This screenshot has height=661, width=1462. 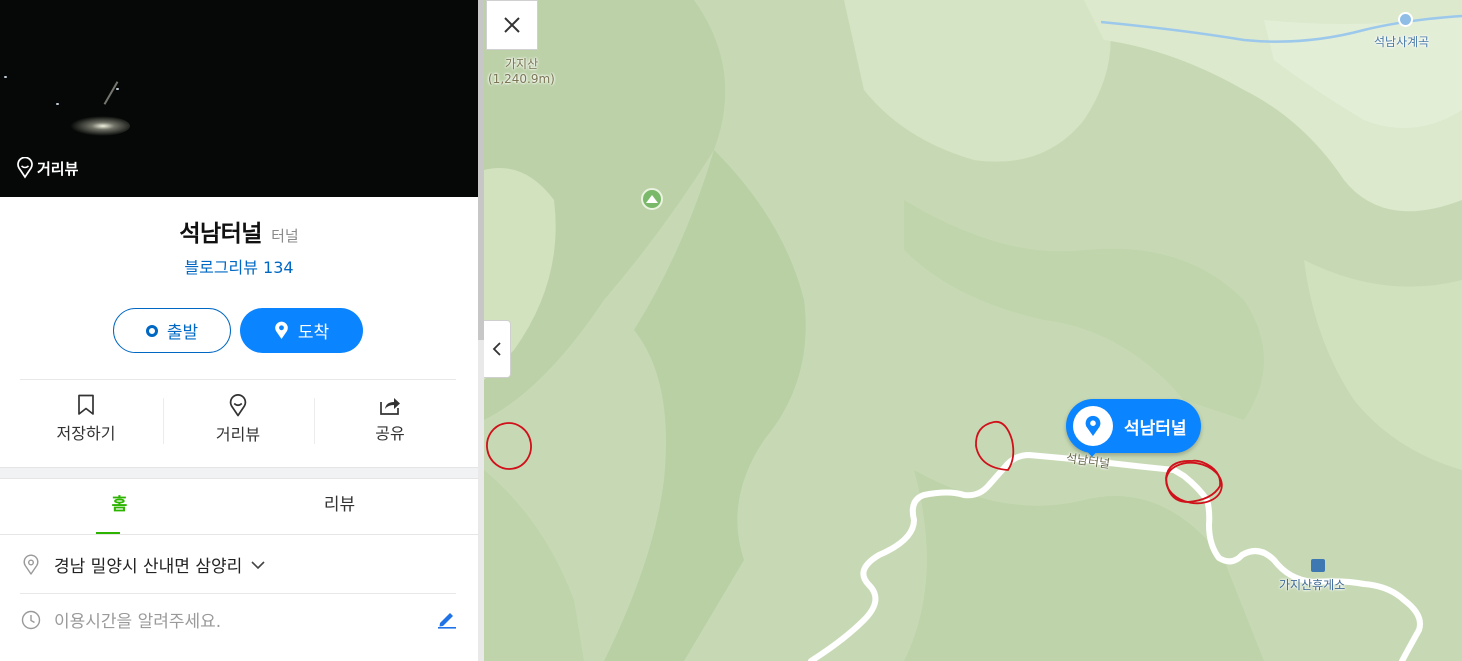 I want to click on save-action: 저장하기, so click(x=86, y=422).